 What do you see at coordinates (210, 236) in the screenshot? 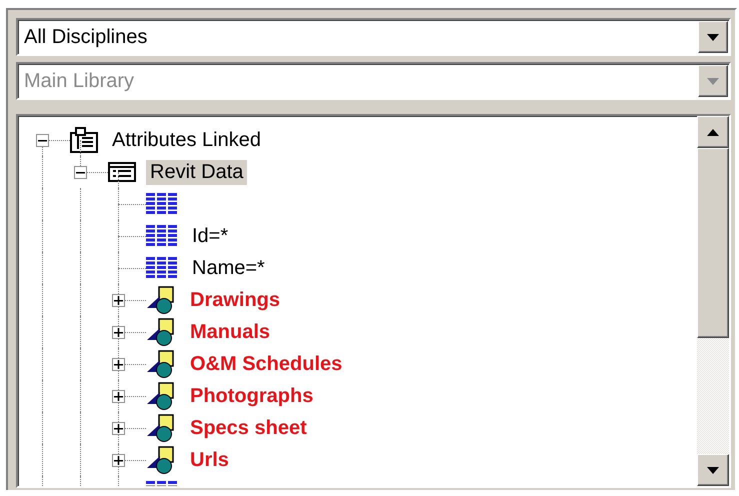
I see `tree-item: Id=*` at bounding box center [210, 236].